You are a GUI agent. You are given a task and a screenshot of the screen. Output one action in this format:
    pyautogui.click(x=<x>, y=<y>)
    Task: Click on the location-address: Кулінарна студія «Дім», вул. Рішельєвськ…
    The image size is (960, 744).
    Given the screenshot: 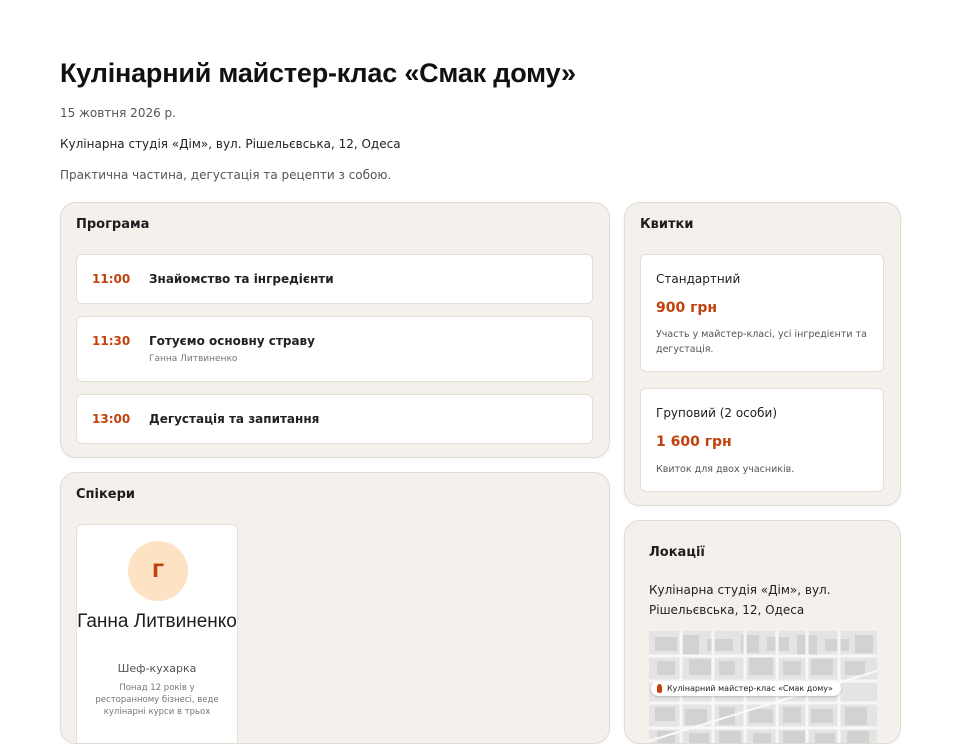 What is the action you would take?
    pyautogui.click(x=740, y=600)
    